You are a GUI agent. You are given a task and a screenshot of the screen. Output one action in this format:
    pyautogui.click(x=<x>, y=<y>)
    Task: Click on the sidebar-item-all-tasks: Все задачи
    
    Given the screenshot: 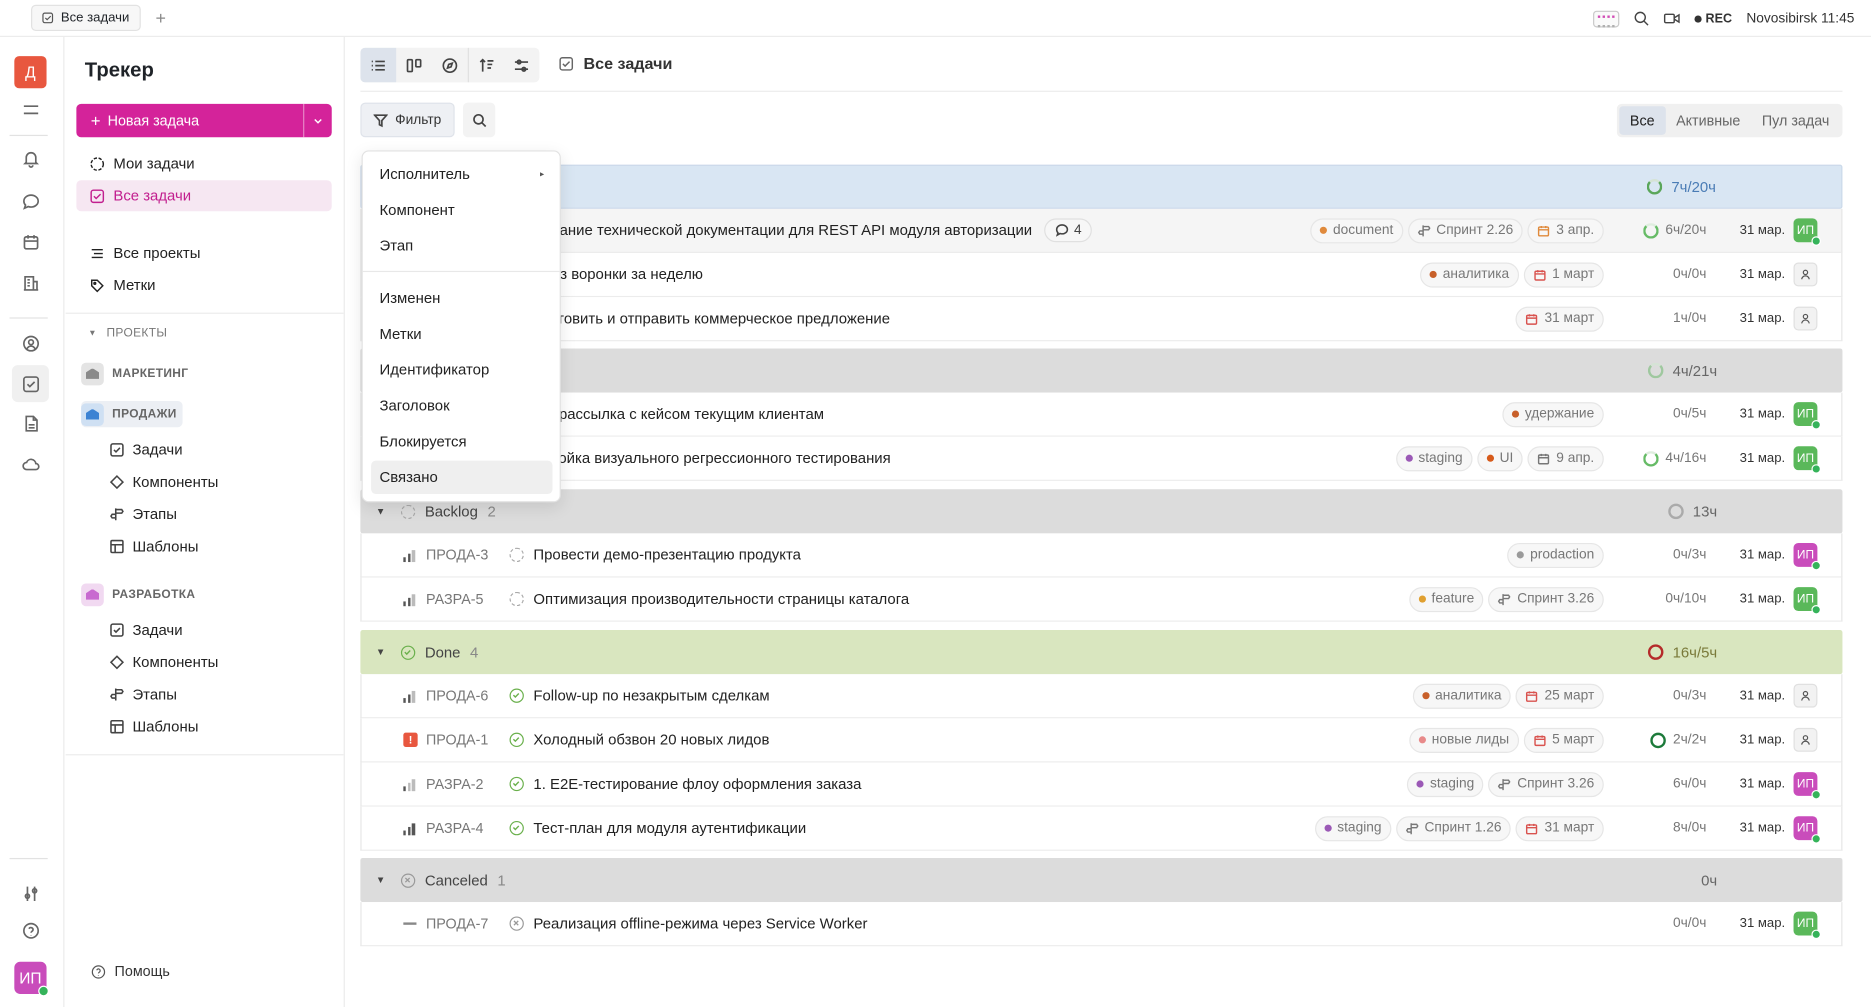 What is the action you would take?
    pyautogui.click(x=204, y=196)
    